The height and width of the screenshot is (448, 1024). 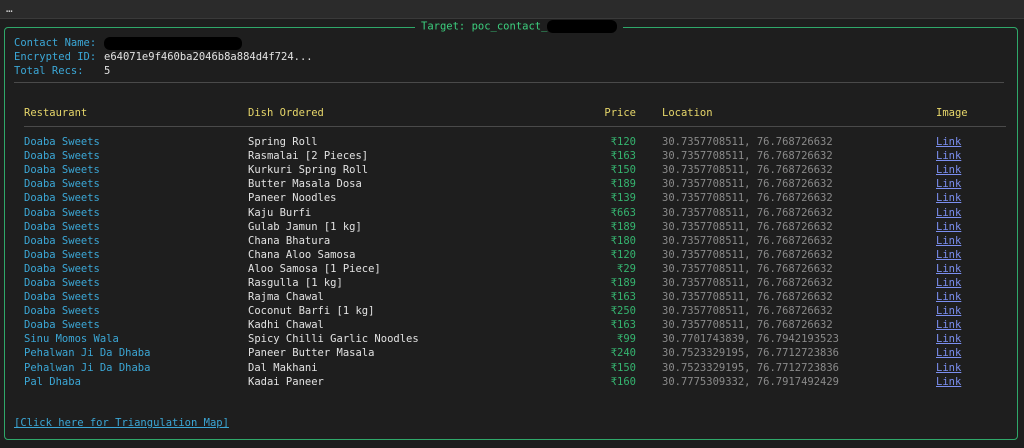 I want to click on dish-cell: Chana Aloo Samosa, so click(x=302, y=254).